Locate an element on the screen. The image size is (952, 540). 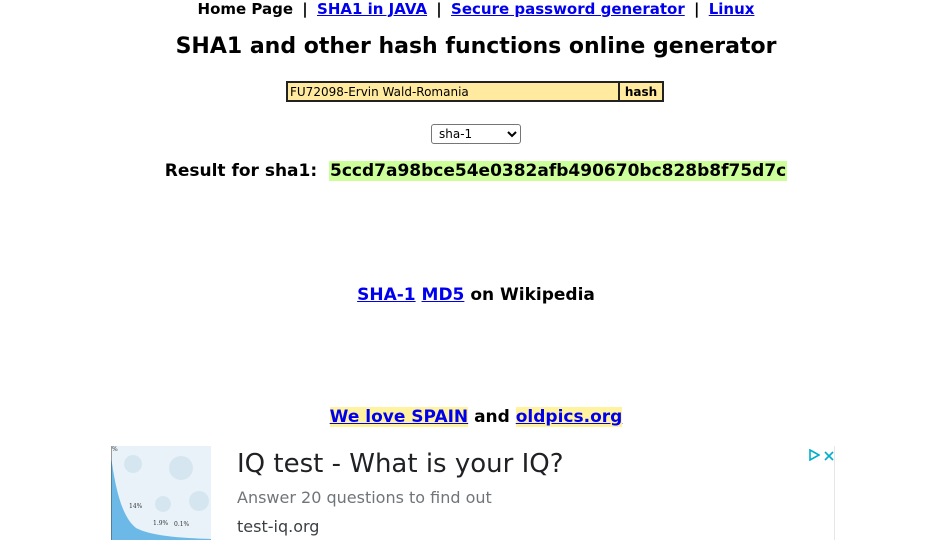
thumb-label: 0.1% is located at coordinates (182, 524).